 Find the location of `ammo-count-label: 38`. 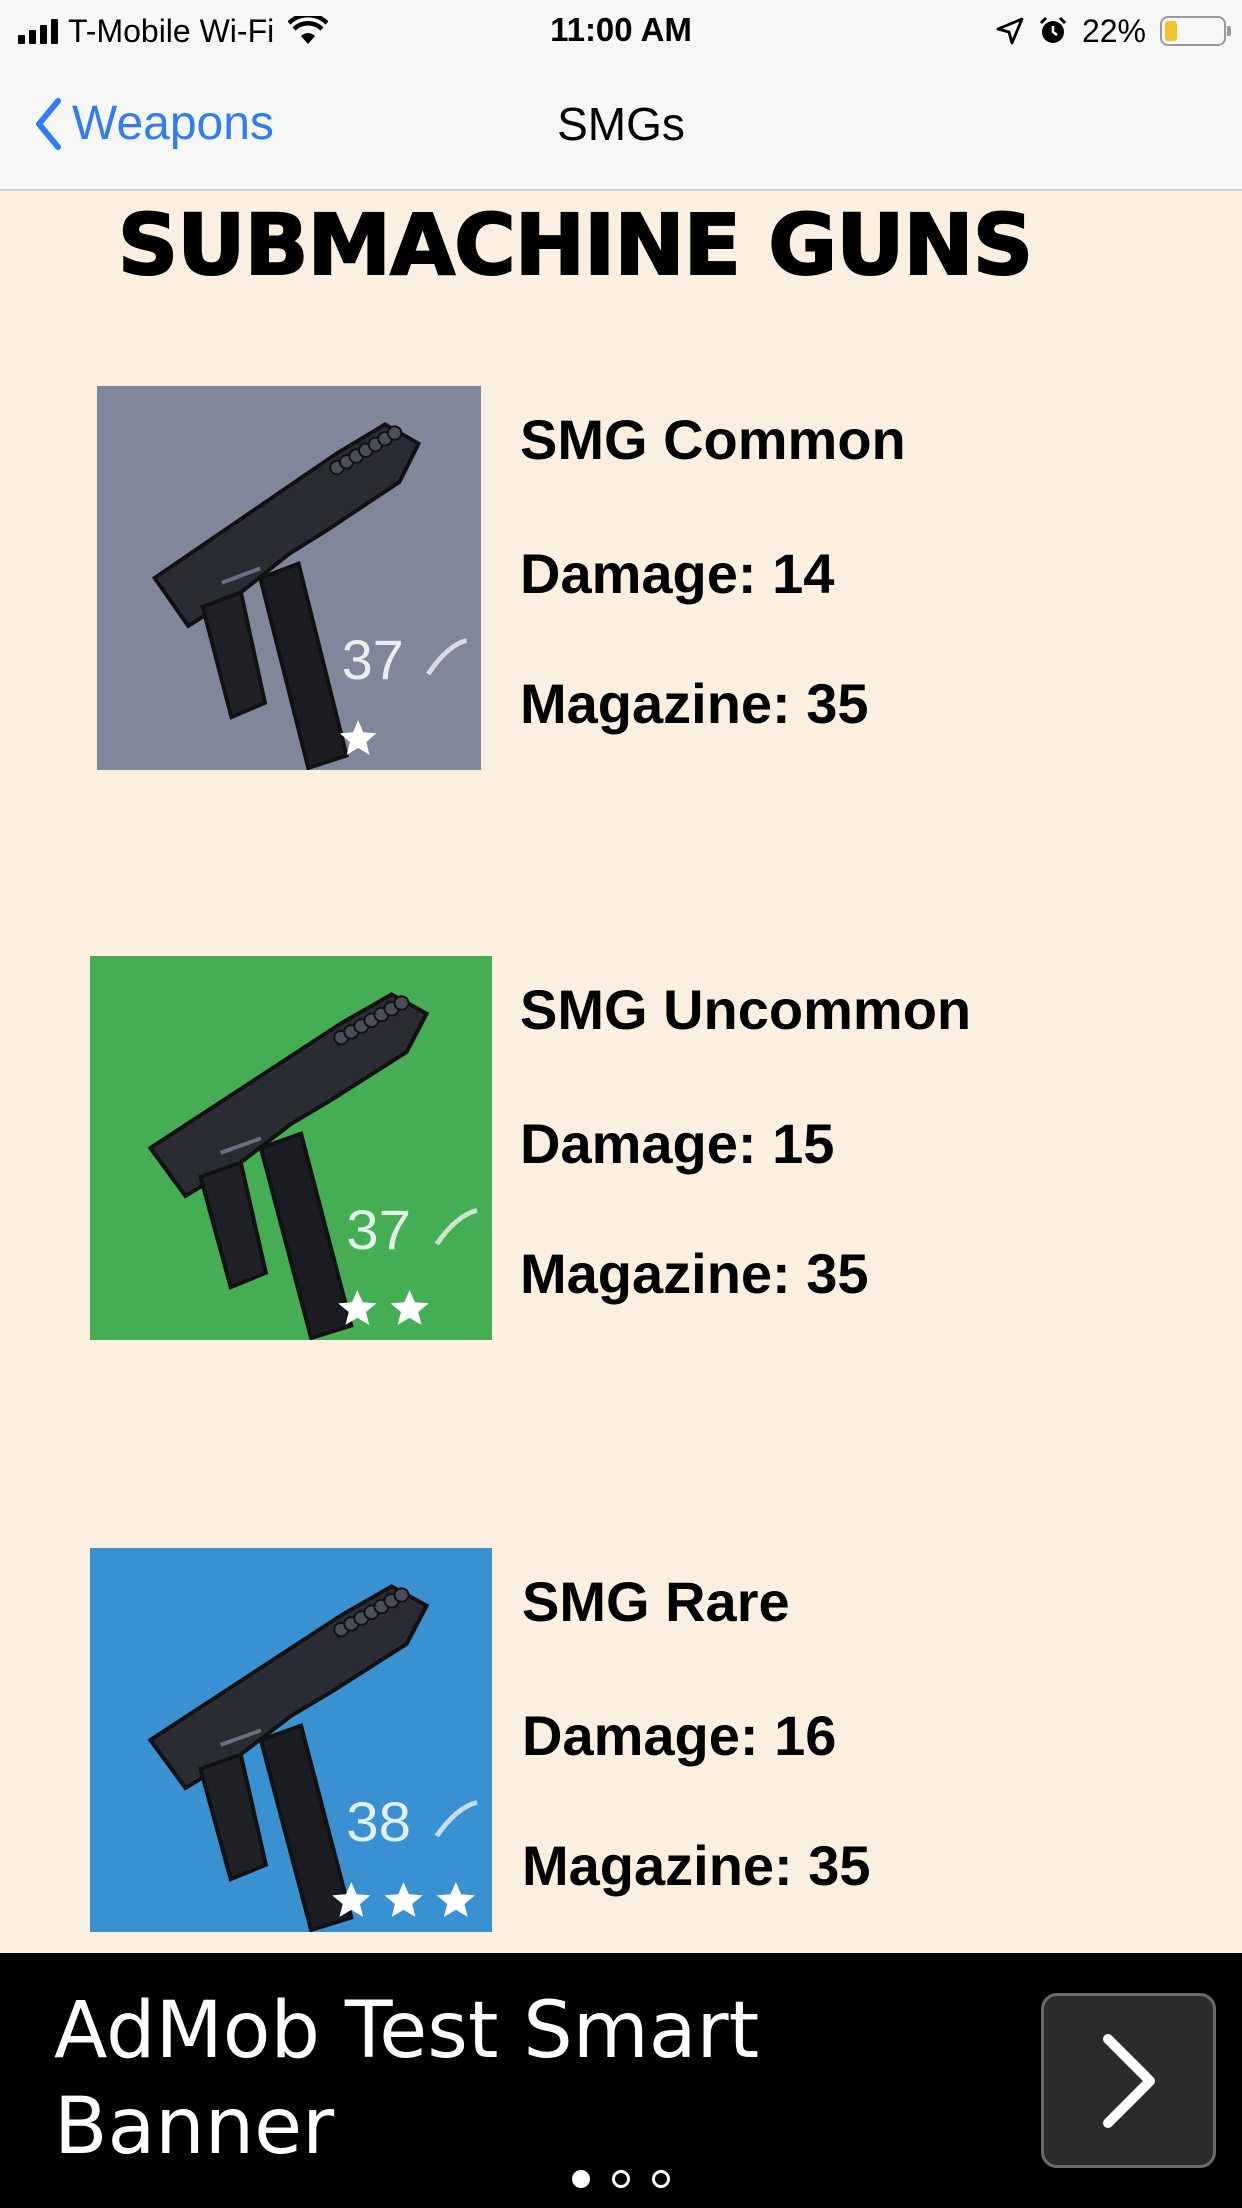

ammo-count-label: 38 is located at coordinates (378, 1822).